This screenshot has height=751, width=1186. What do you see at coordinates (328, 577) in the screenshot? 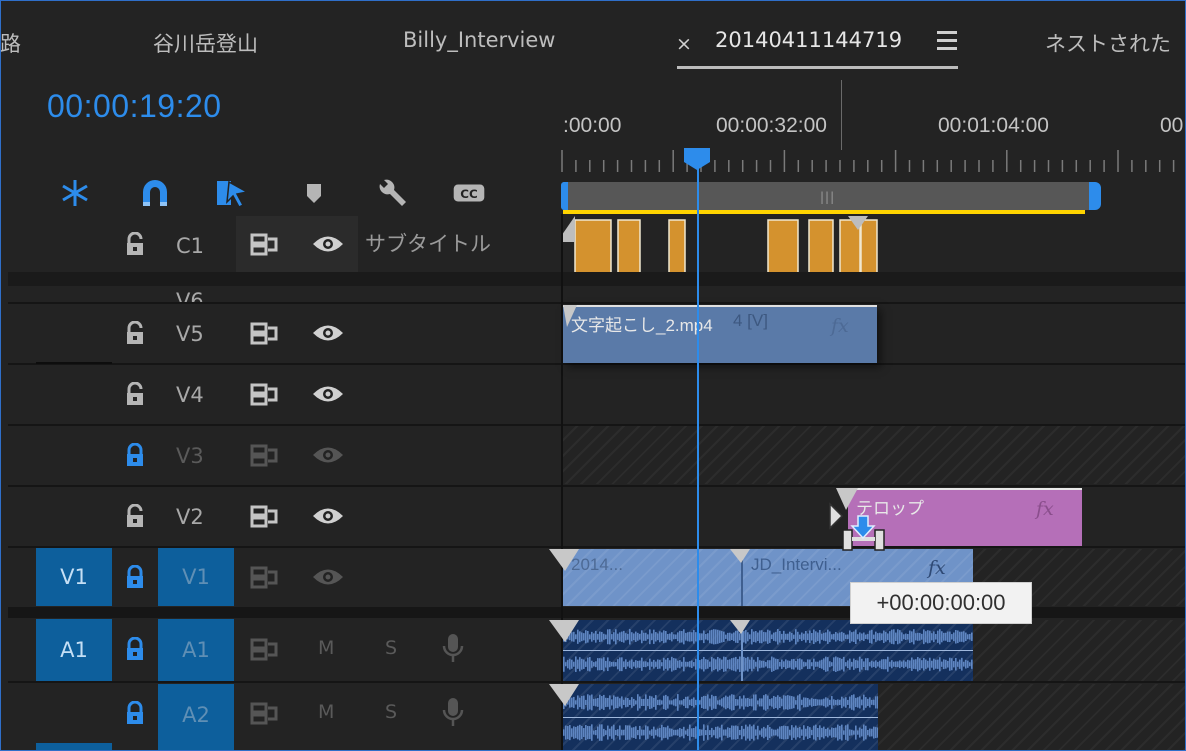
I see `v1-eye-icon` at bounding box center [328, 577].